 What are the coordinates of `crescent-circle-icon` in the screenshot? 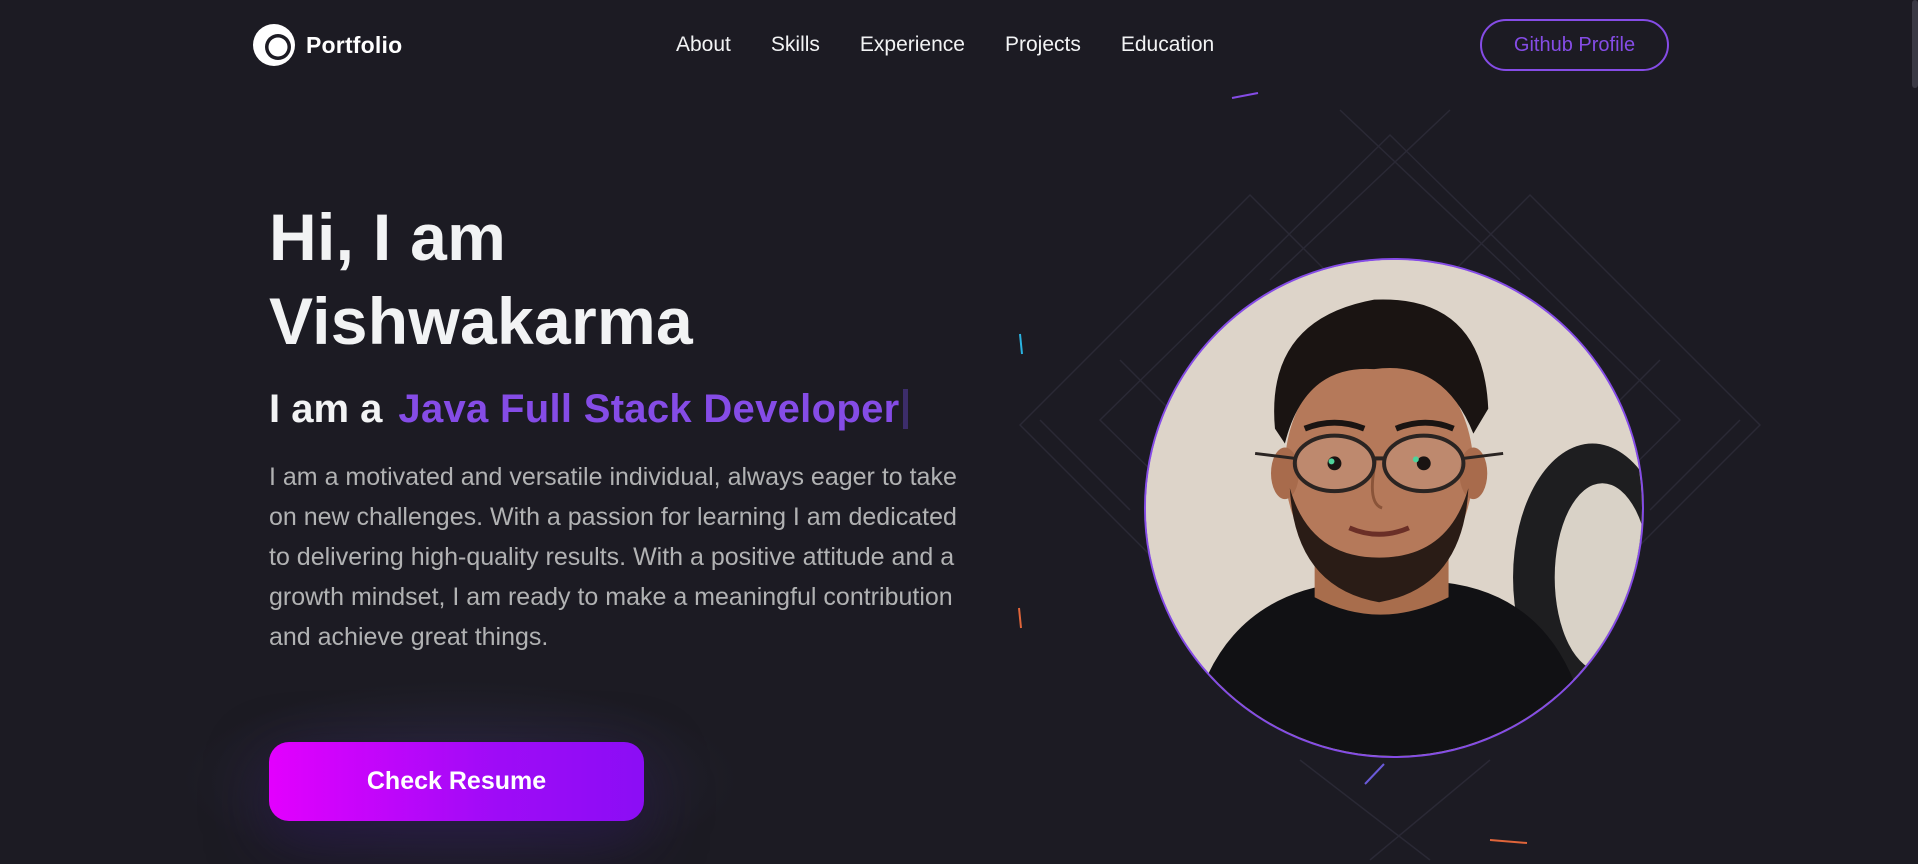 It's located at (274, 45).